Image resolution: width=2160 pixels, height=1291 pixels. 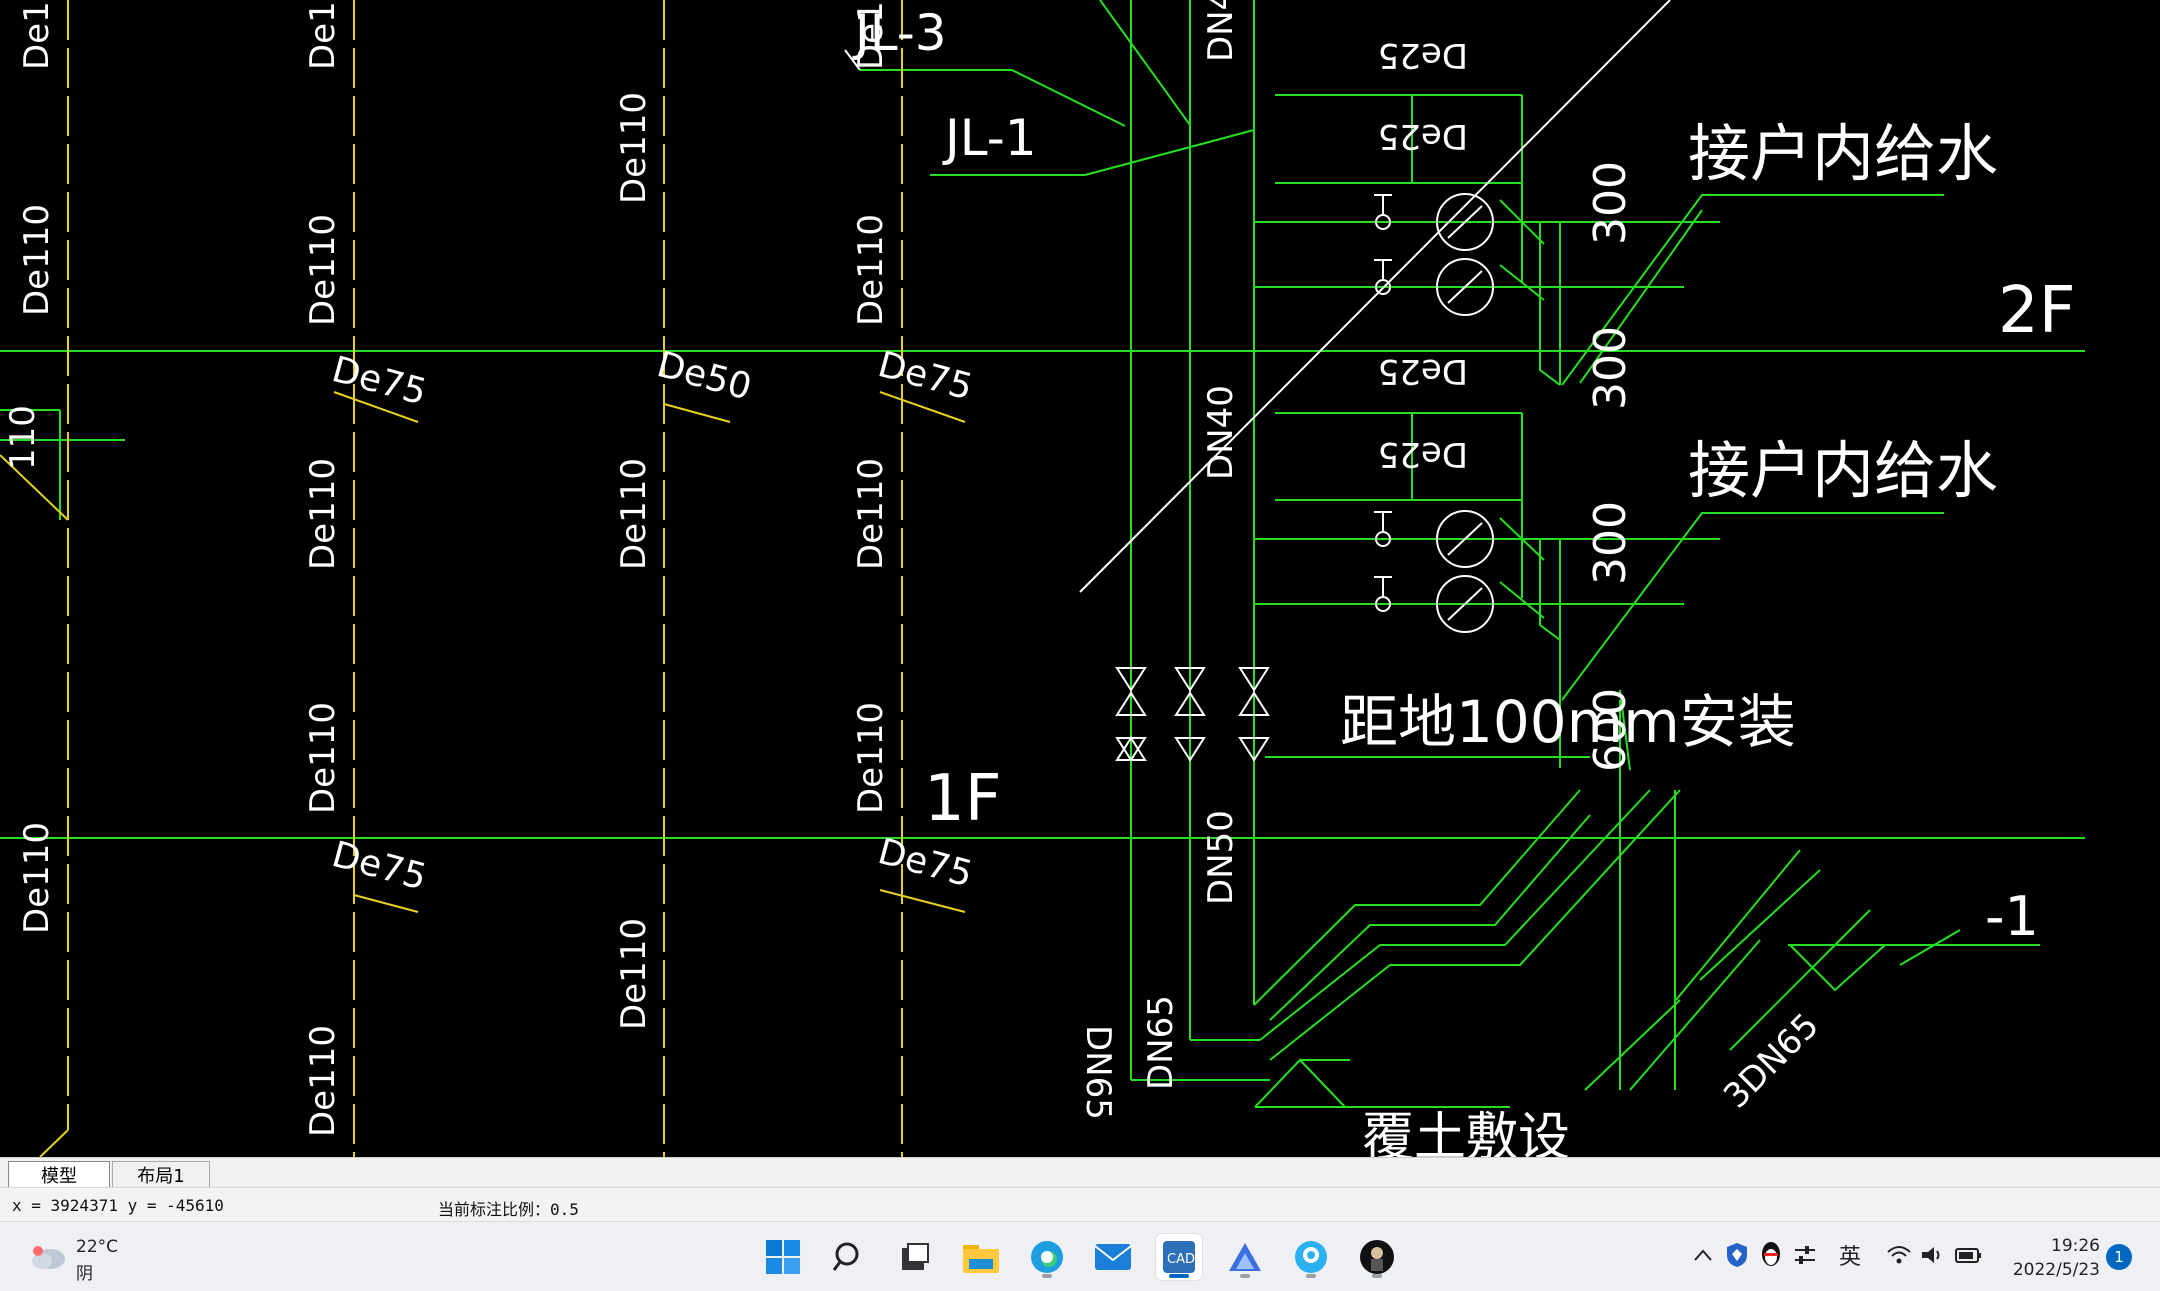 What do you see at coordinates (88, 1258) in the screenshot?
I see `weather-widget: 22°C 阴` at bounding box center [88, 1258].